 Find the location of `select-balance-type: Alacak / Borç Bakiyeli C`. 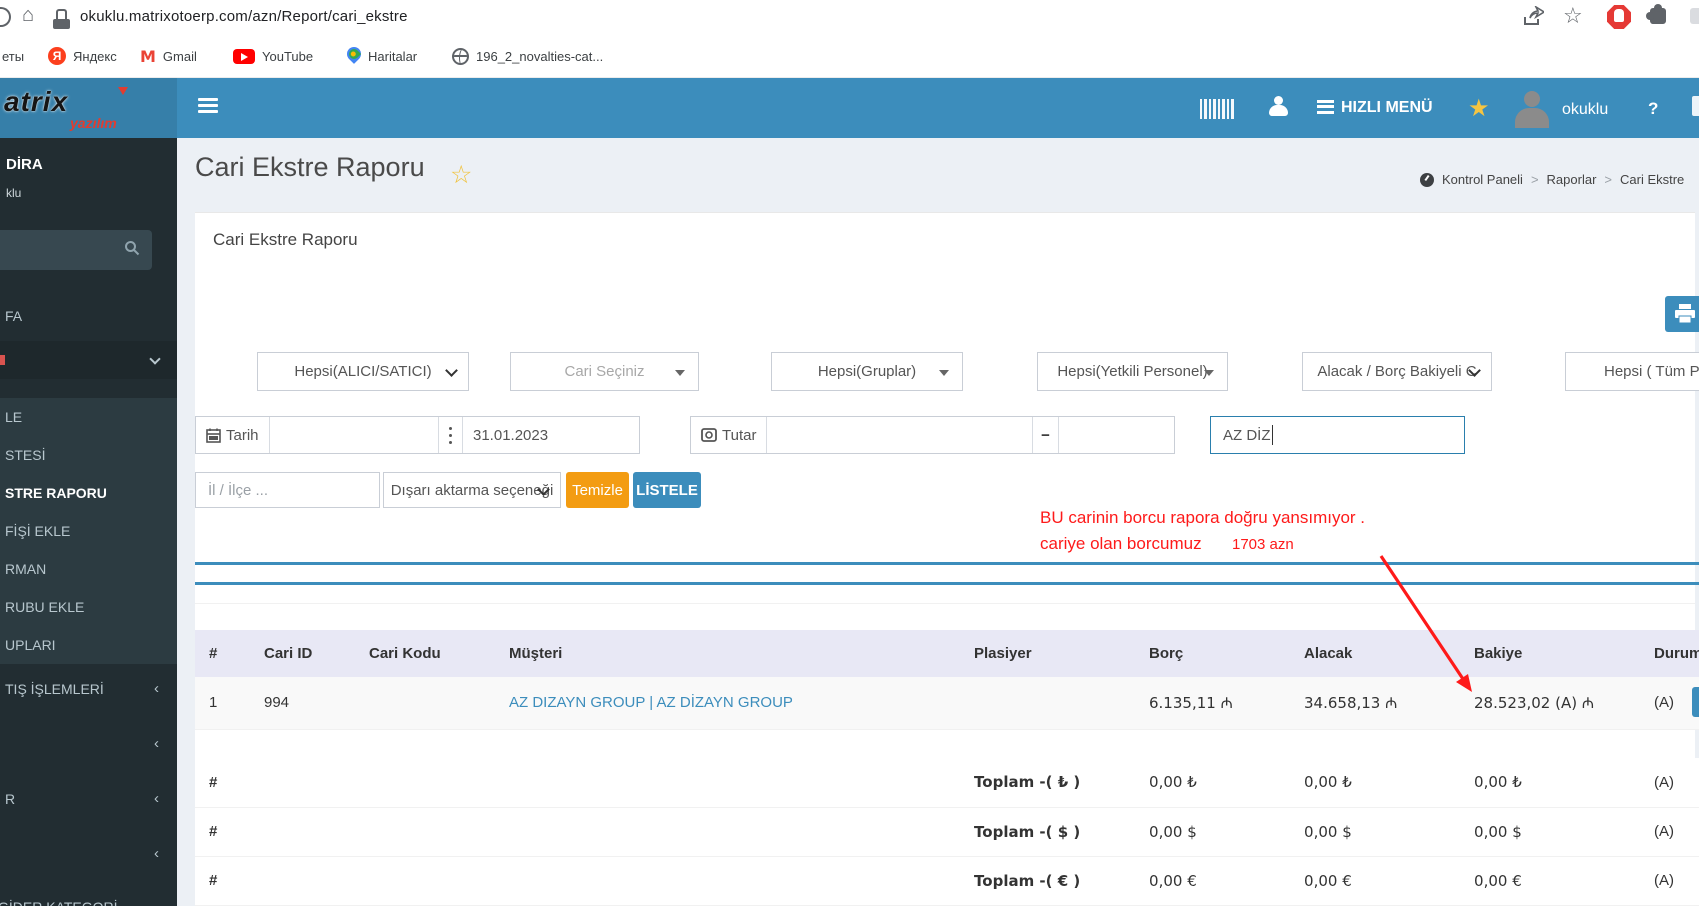

select-balance-type: Alacak / Borç Bakiyeli C is located at coordinates (1397, 371).